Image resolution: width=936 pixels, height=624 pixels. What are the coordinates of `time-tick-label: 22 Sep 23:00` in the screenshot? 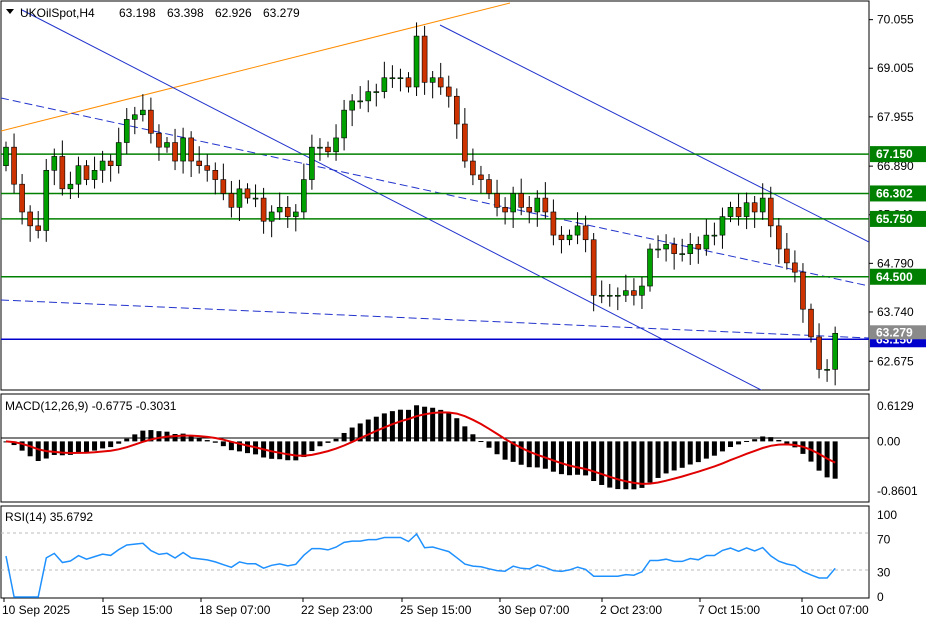 It's located at (337, 610).